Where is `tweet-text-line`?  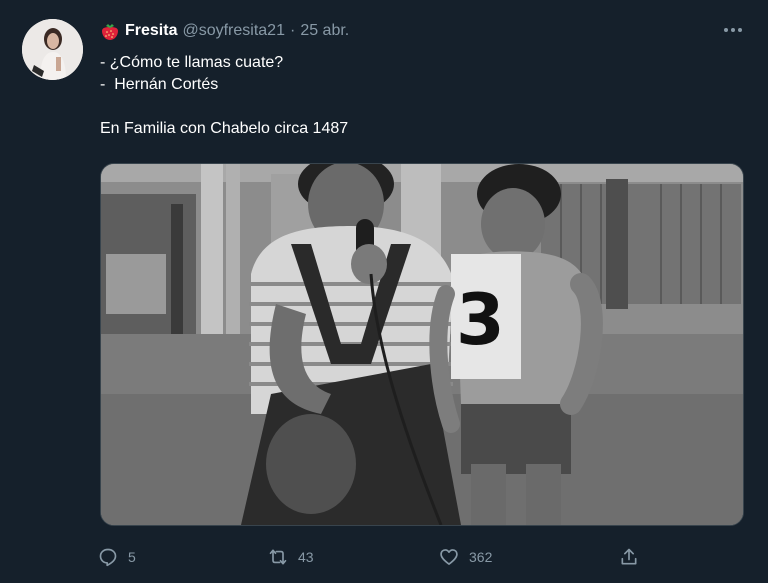 tweet-text-line is located at coordinates (420, 107).